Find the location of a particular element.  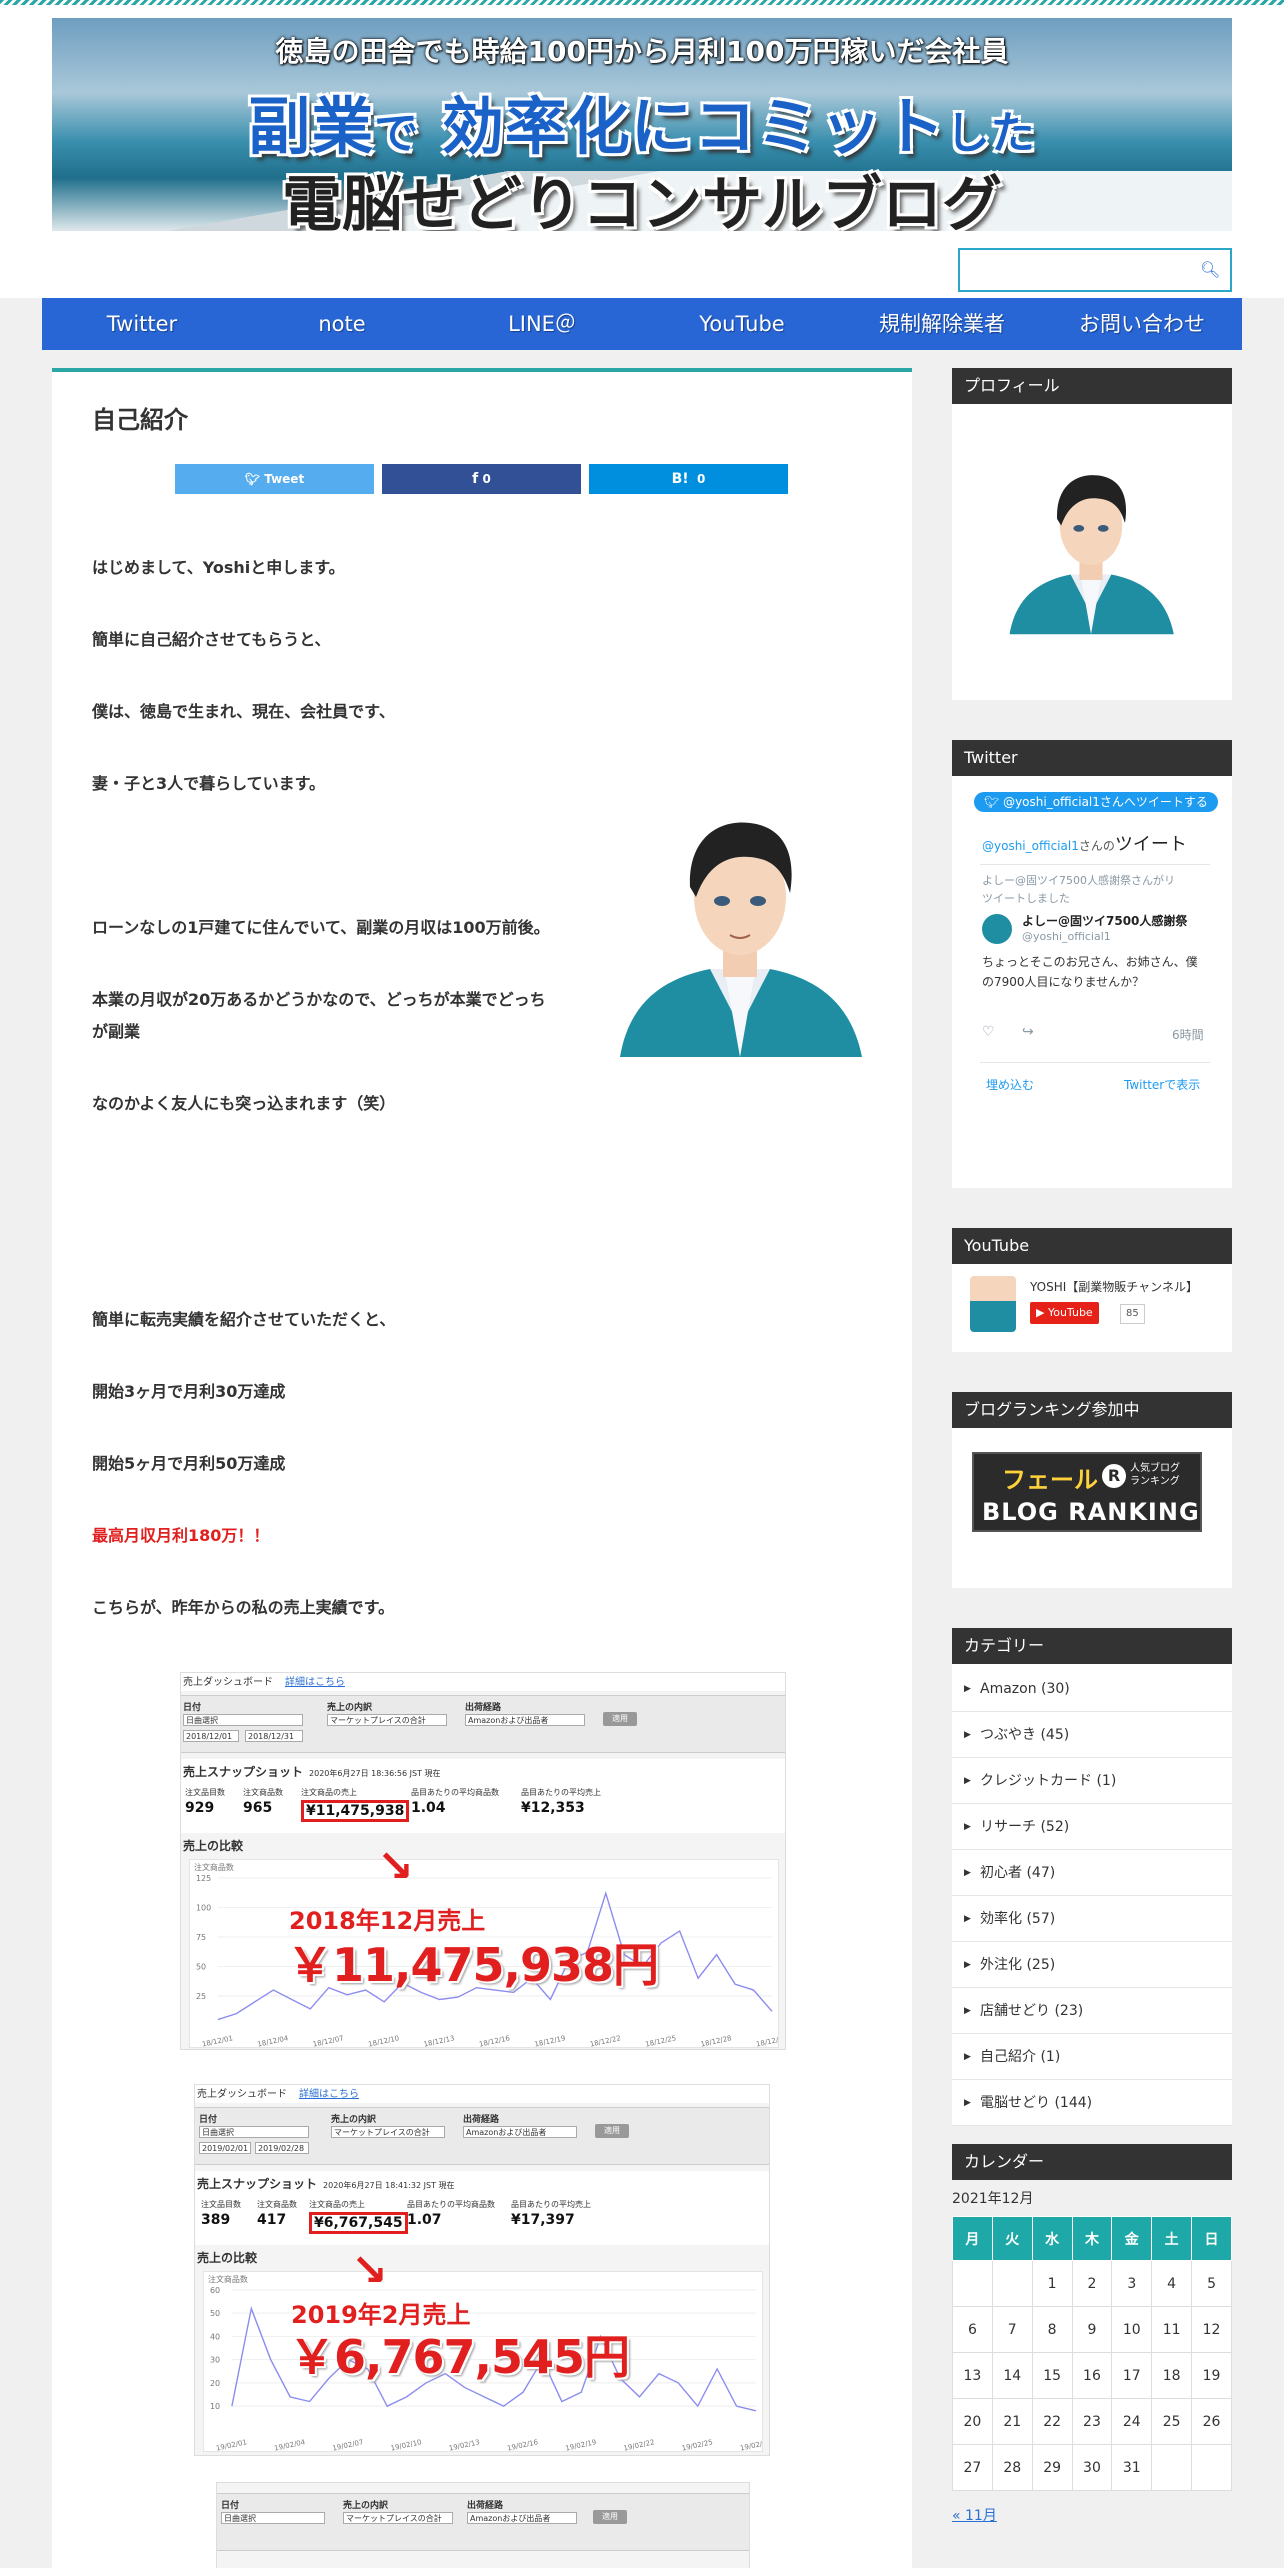

calendar-day: 4 is located at coordinates (1172, 2283).